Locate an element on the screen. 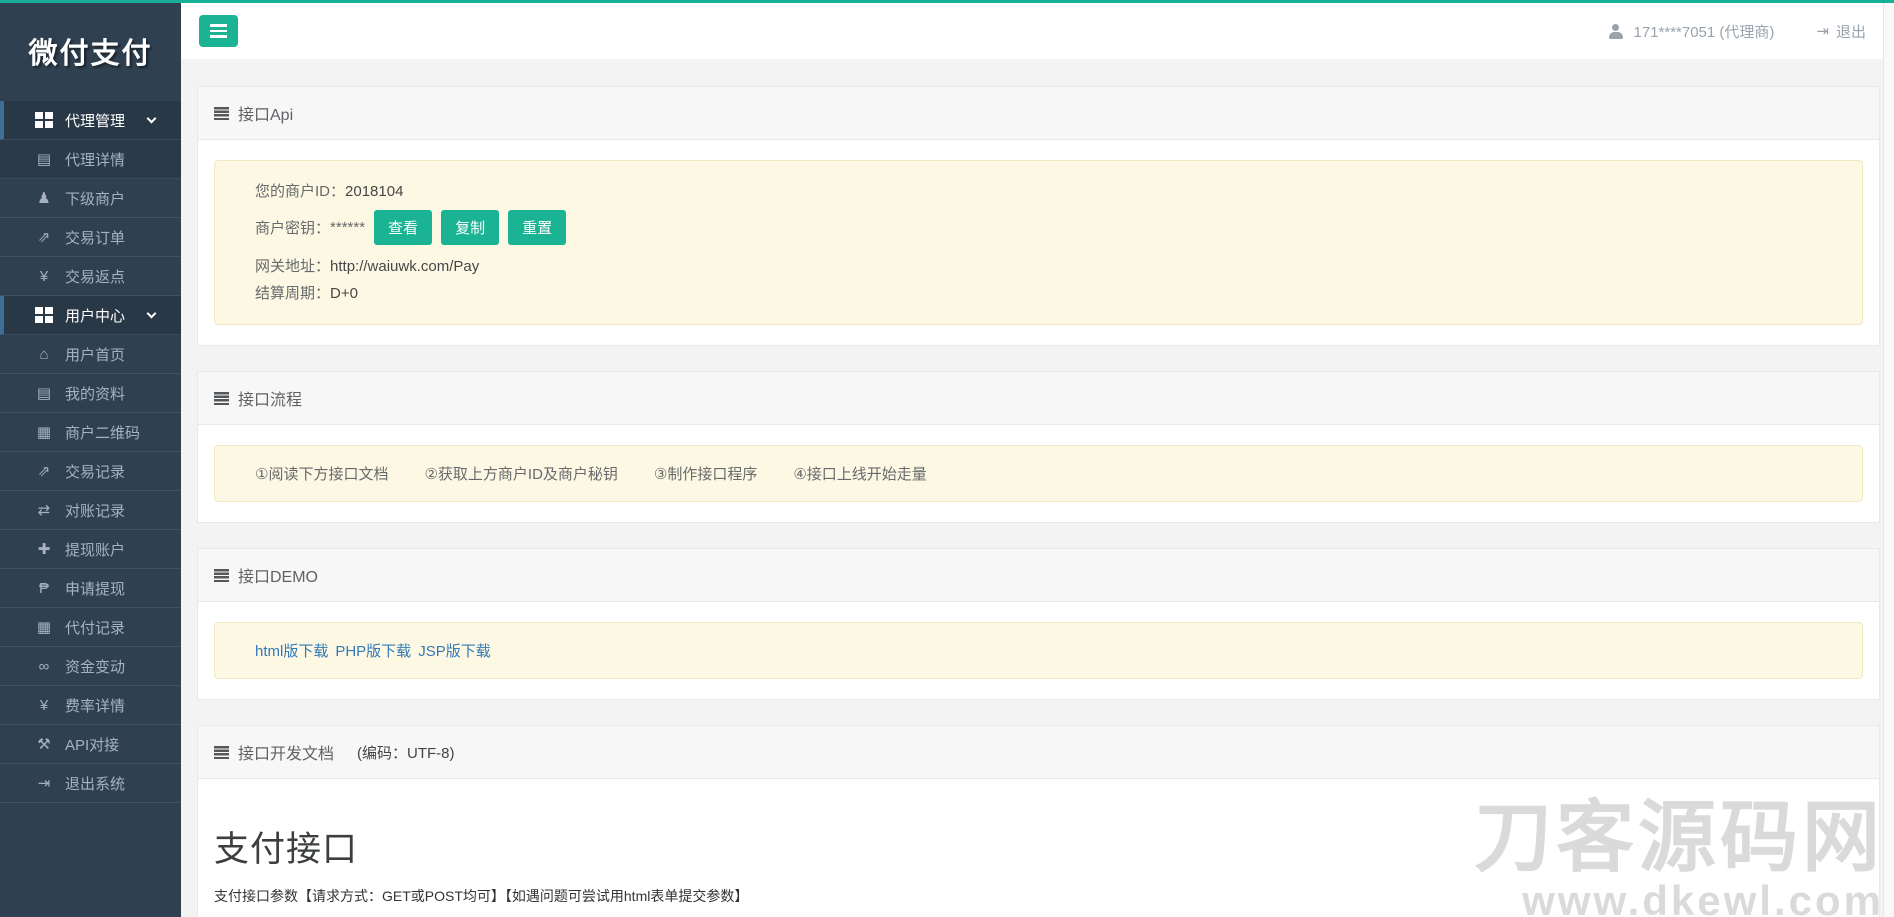 This screenshot has width=1894, height=917. sidebar-item-label: 商户二维码 is located at coordinates (103, 433).